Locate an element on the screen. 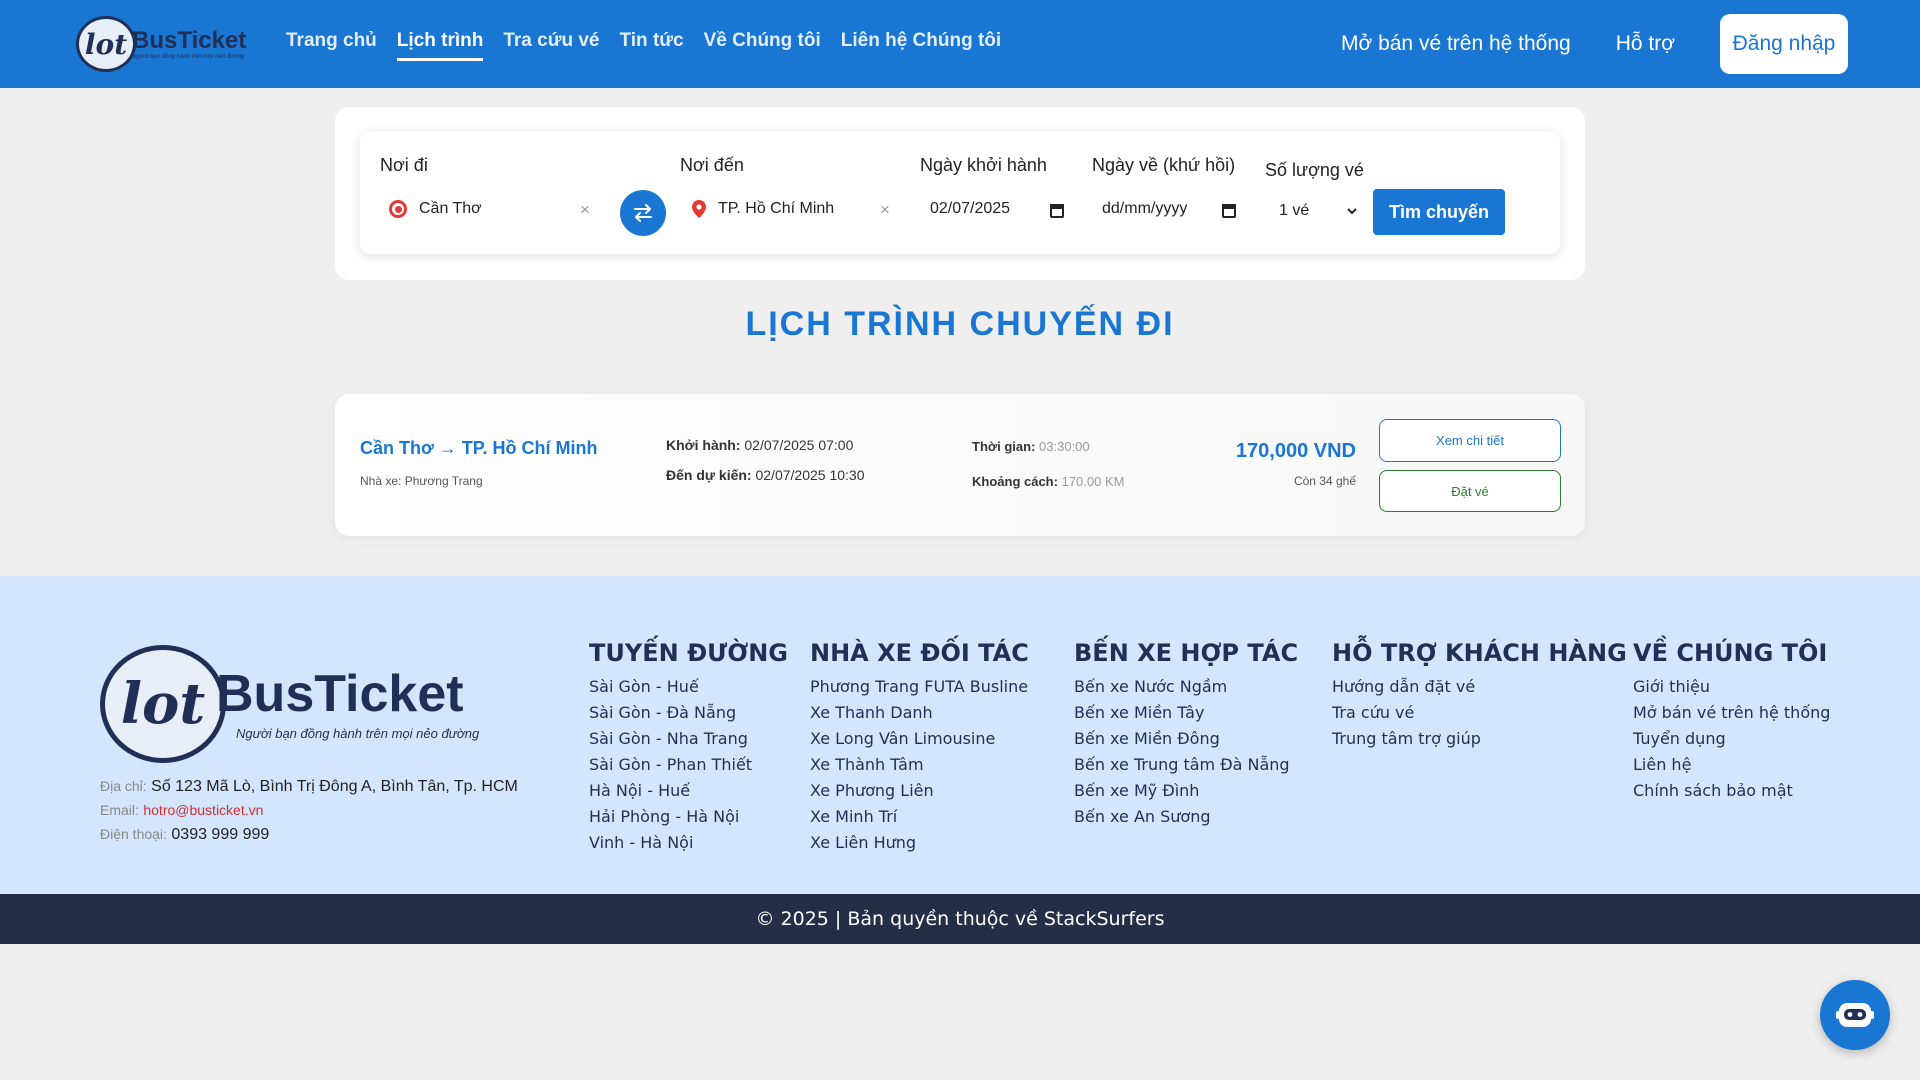  nav-schedule: Lịch trình is located at coordinates (440, 45).